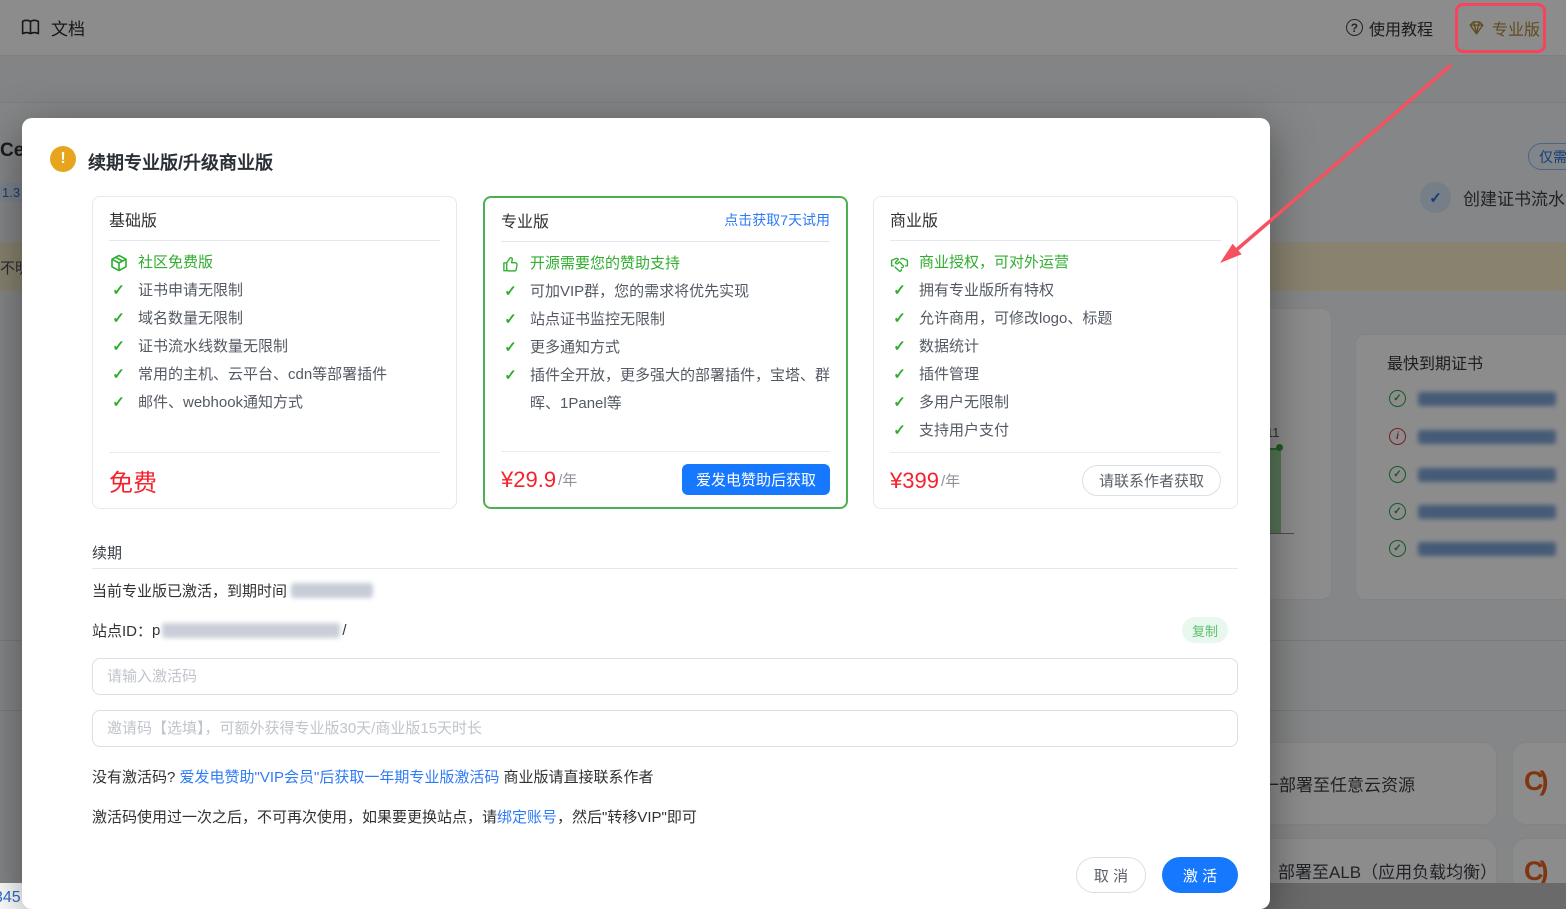 This screenshot has height=909, width=1566. Describe the element at coordinates (665, 348) in the screenshot. I see `plan-feature: 更多通知方式` at that location.